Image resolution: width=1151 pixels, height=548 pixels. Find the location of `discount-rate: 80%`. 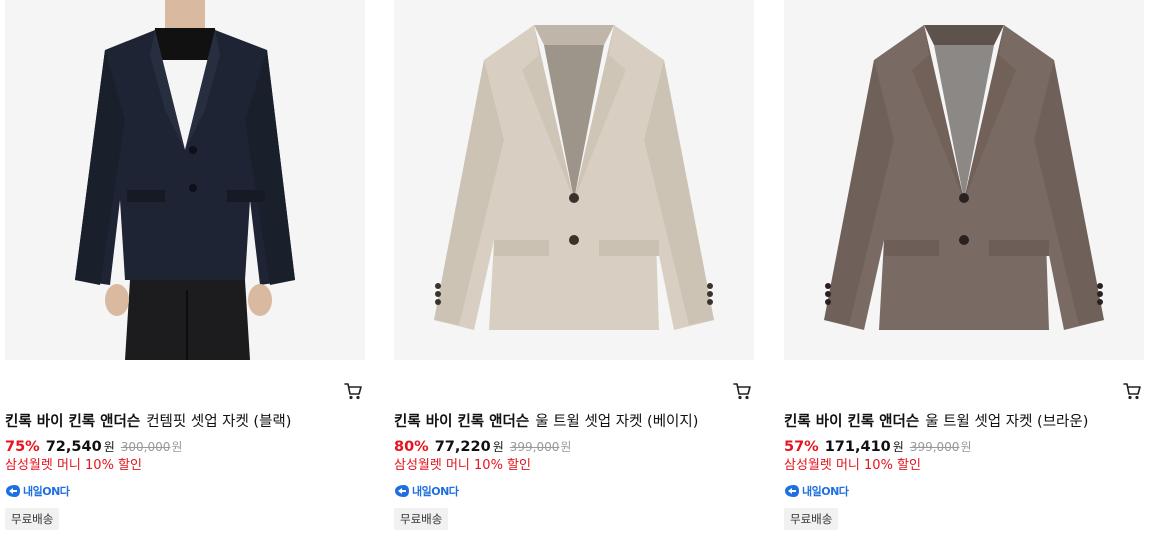

discount-rate: 80% is located at coordinates (411, 447).